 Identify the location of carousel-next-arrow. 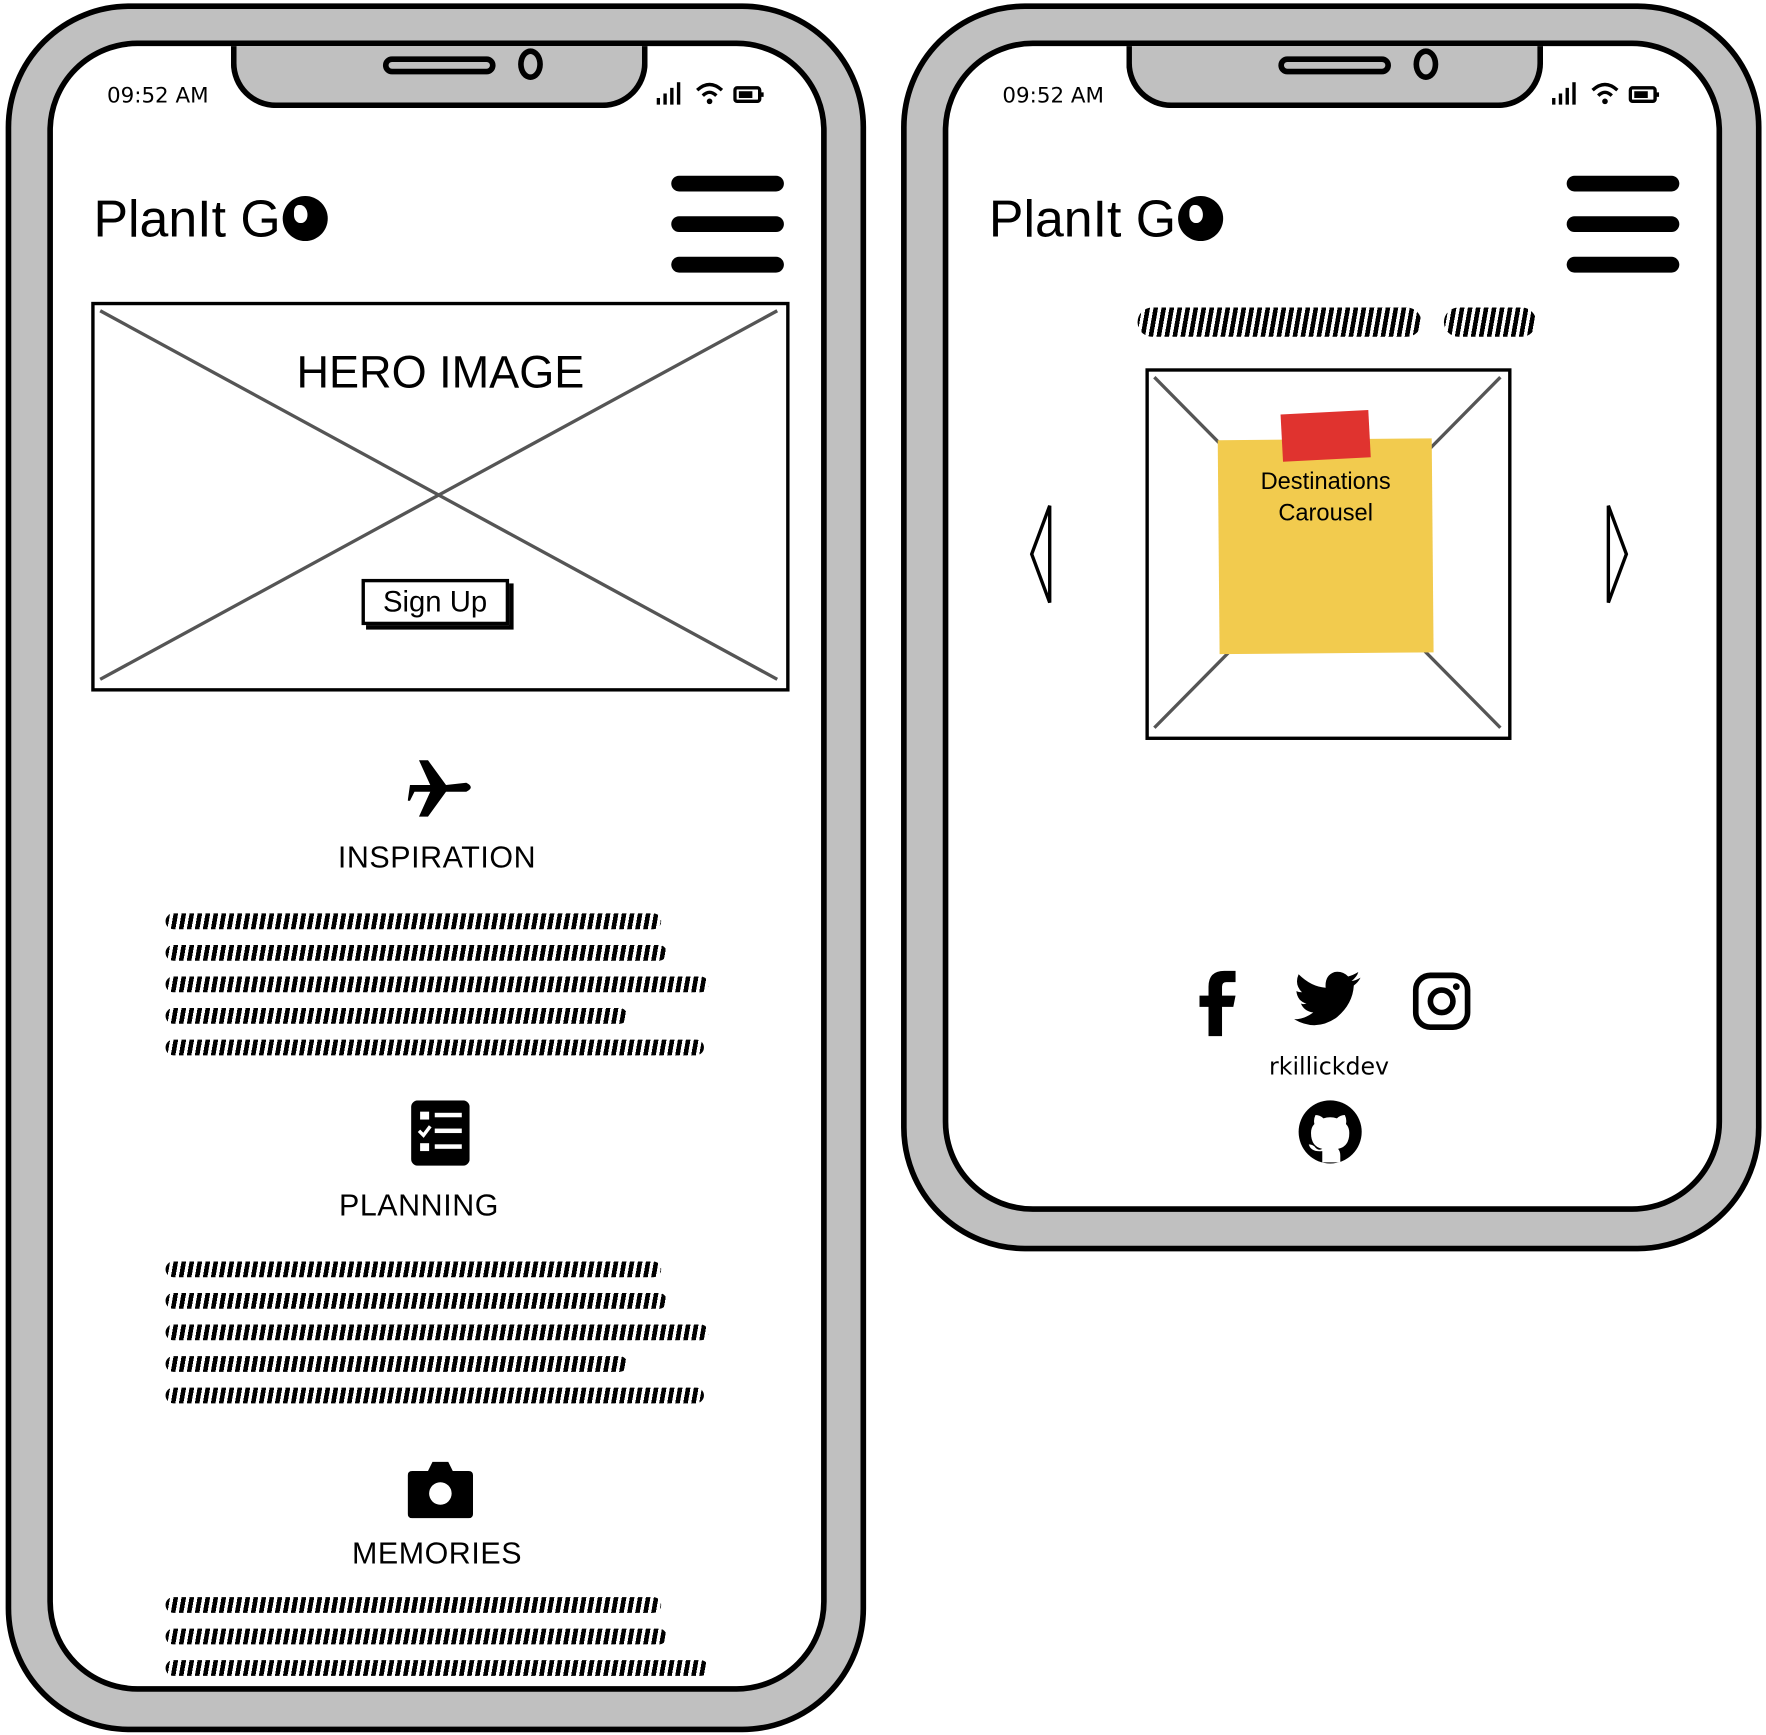
(1617, 554).